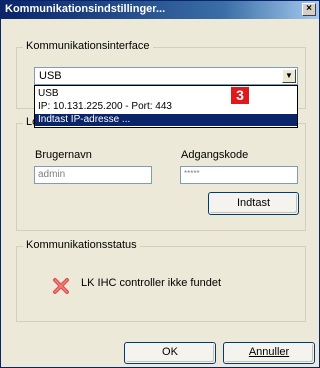  I want to click on annotation-badge: 3, so click(240, 95).